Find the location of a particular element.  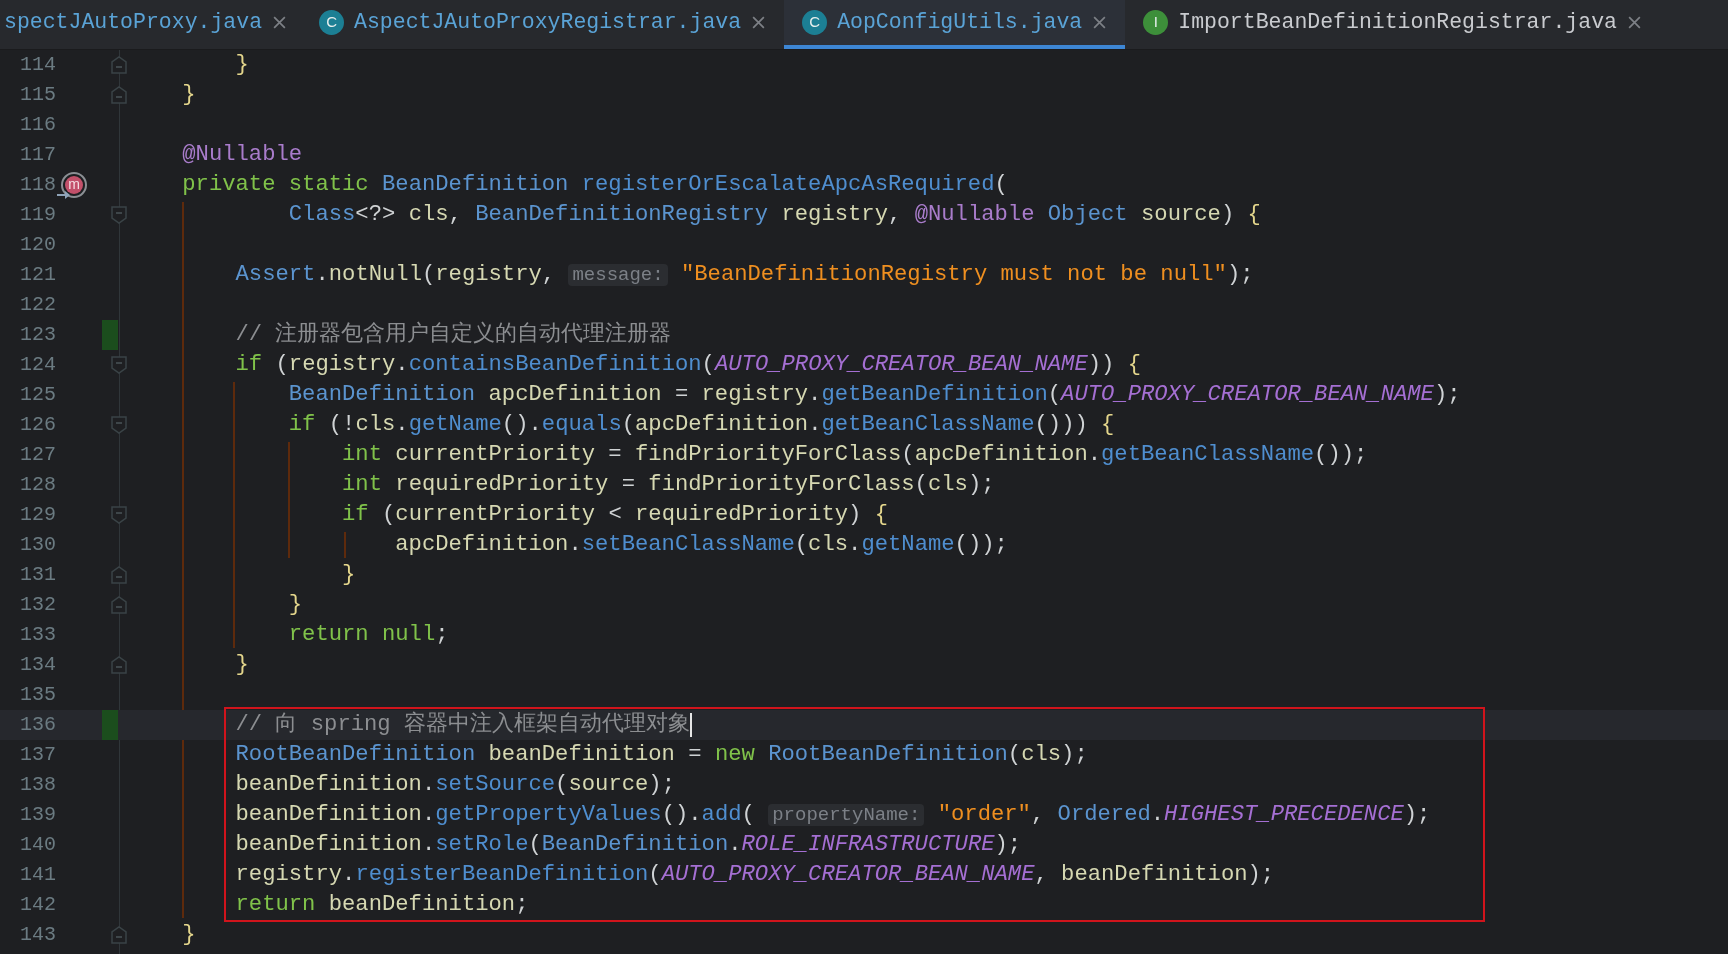

code-comment: // 向 spring 容器中注入框架自动代理对象 is located at coordinates (462, 725).